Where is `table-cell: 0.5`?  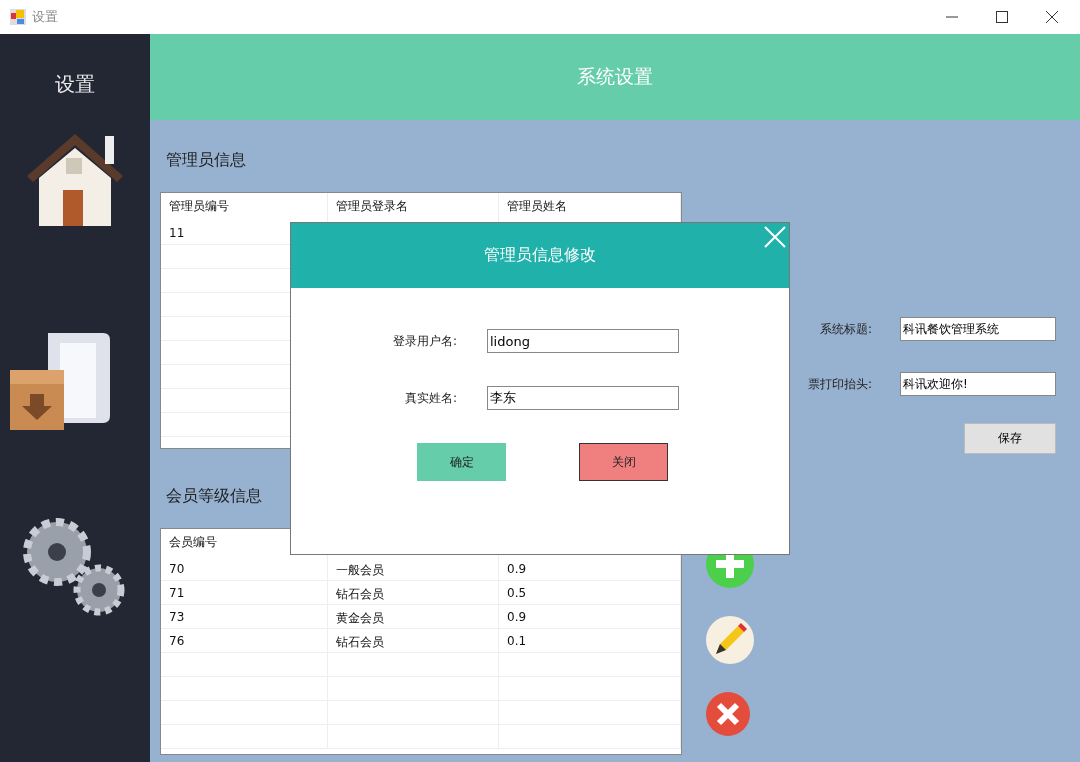 table-cell: 0.5 is located at coordinates (590, 592).